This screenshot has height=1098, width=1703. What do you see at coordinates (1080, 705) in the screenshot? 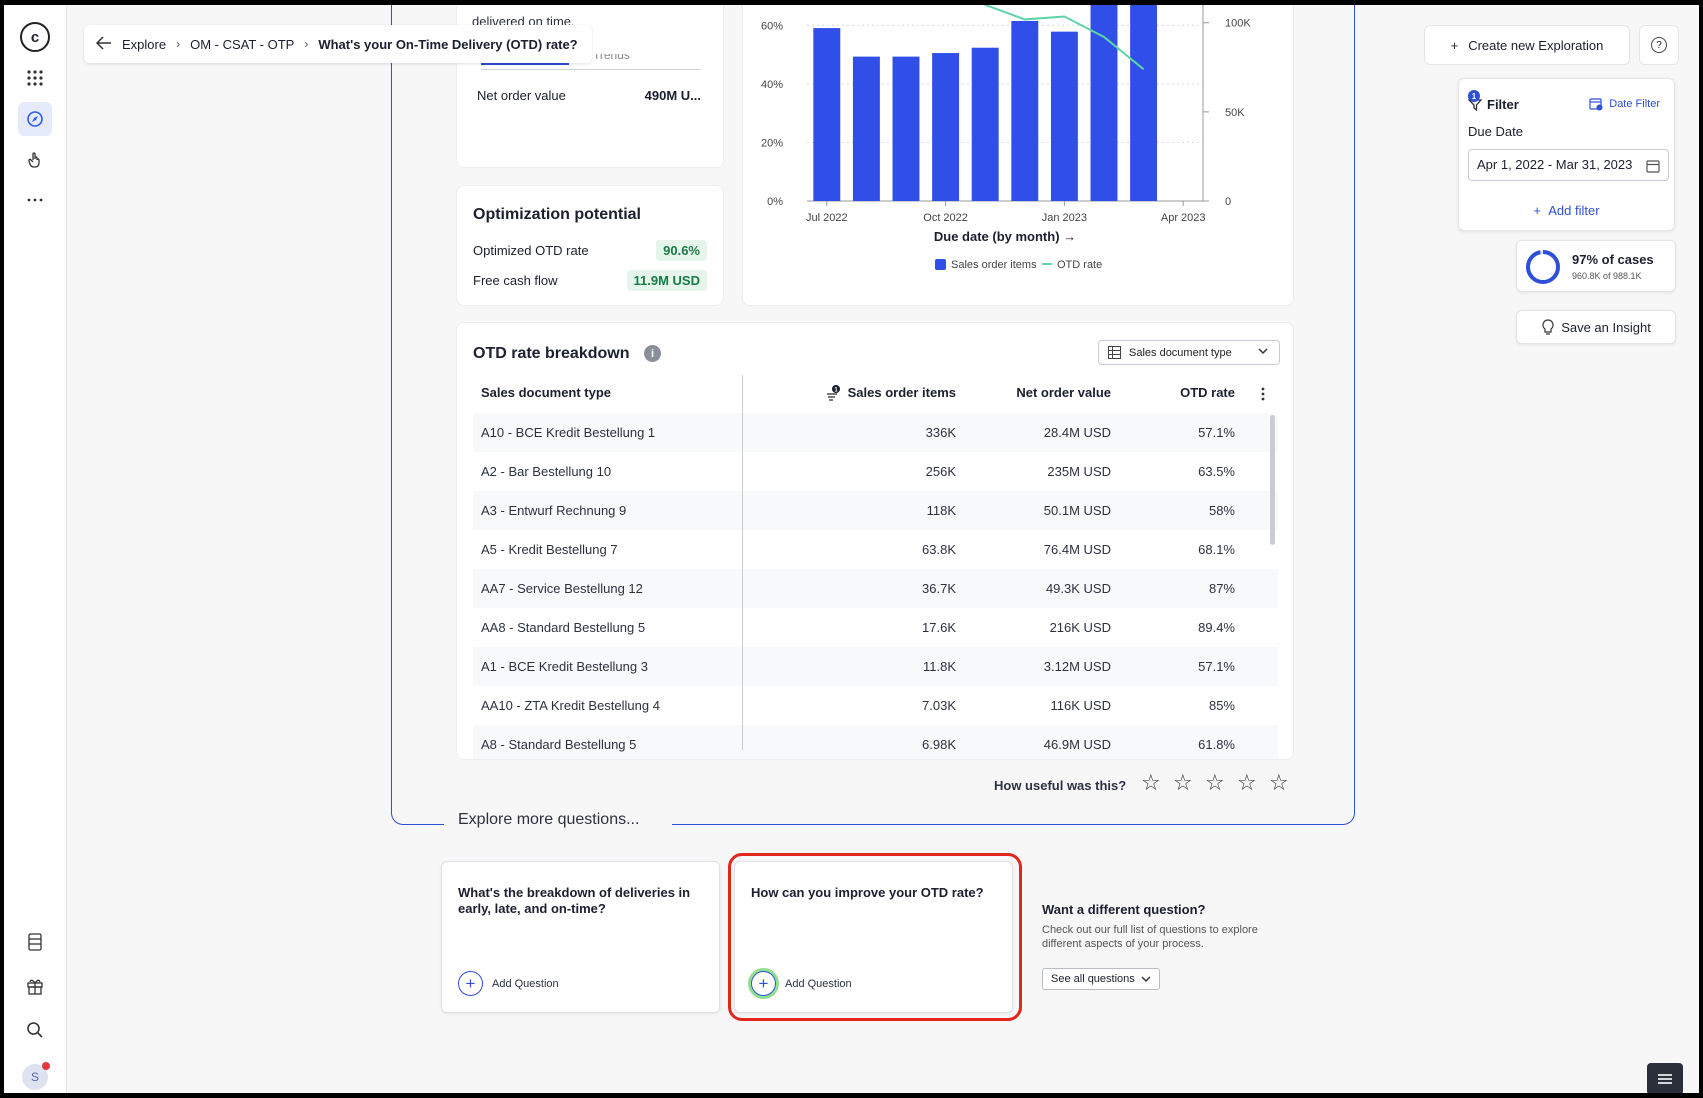
I see `cell-net-value: 116K USD` at bounding box center [1080, 705].